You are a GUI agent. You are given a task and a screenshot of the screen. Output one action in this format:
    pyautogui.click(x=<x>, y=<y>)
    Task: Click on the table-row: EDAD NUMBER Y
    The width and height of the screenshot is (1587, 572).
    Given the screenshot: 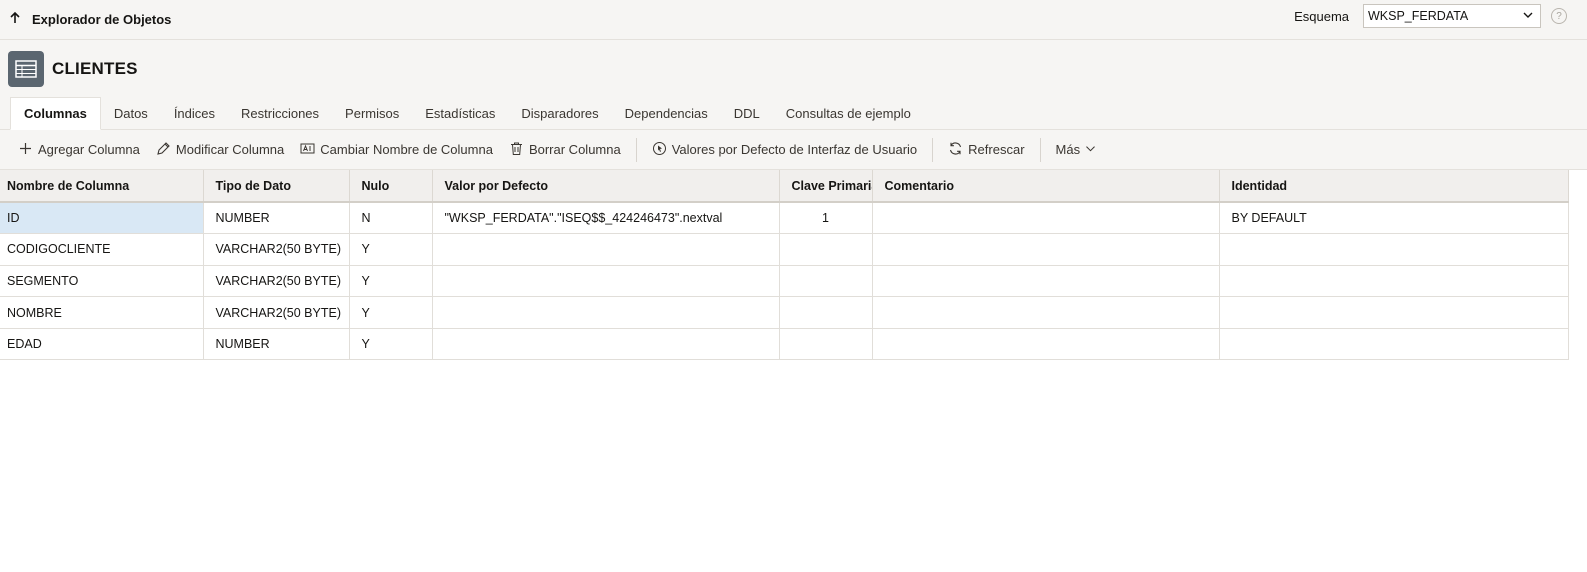 What is the action you would take?
    pyautogui.click(x=784, y=344)
    